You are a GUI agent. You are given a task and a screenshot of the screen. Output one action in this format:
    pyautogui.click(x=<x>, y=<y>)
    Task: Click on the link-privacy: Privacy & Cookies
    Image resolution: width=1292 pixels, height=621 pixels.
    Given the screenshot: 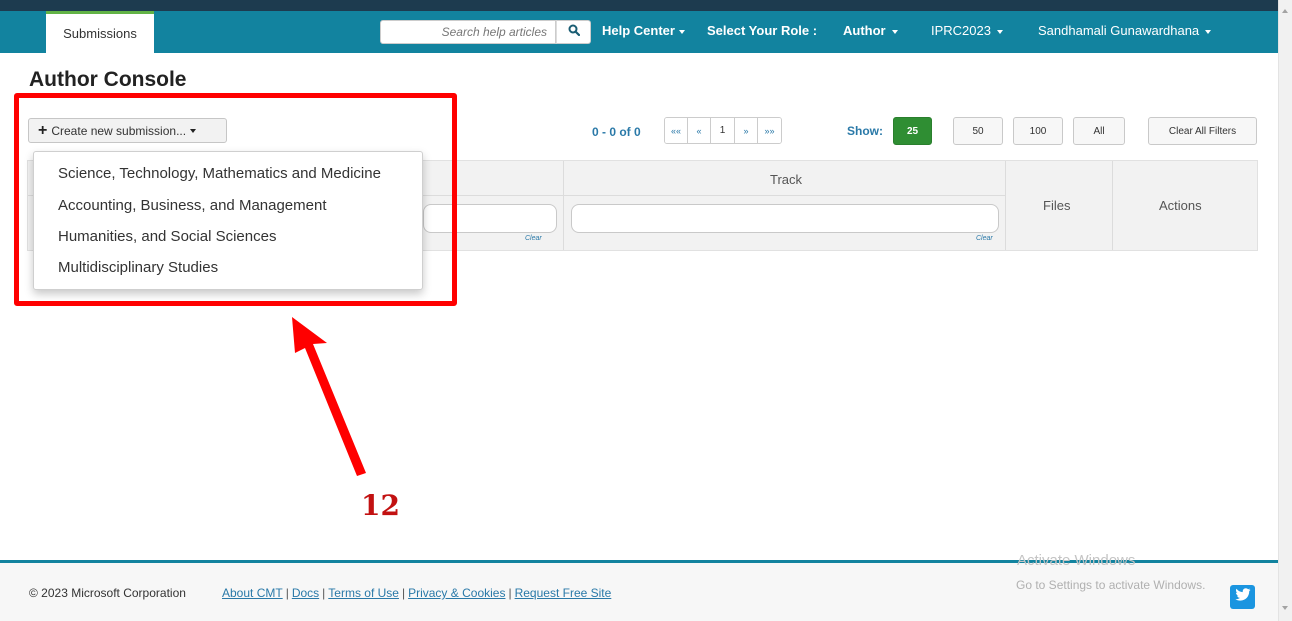 What is the action you would take?
    pyautogui.click(x=456, y=593)
    